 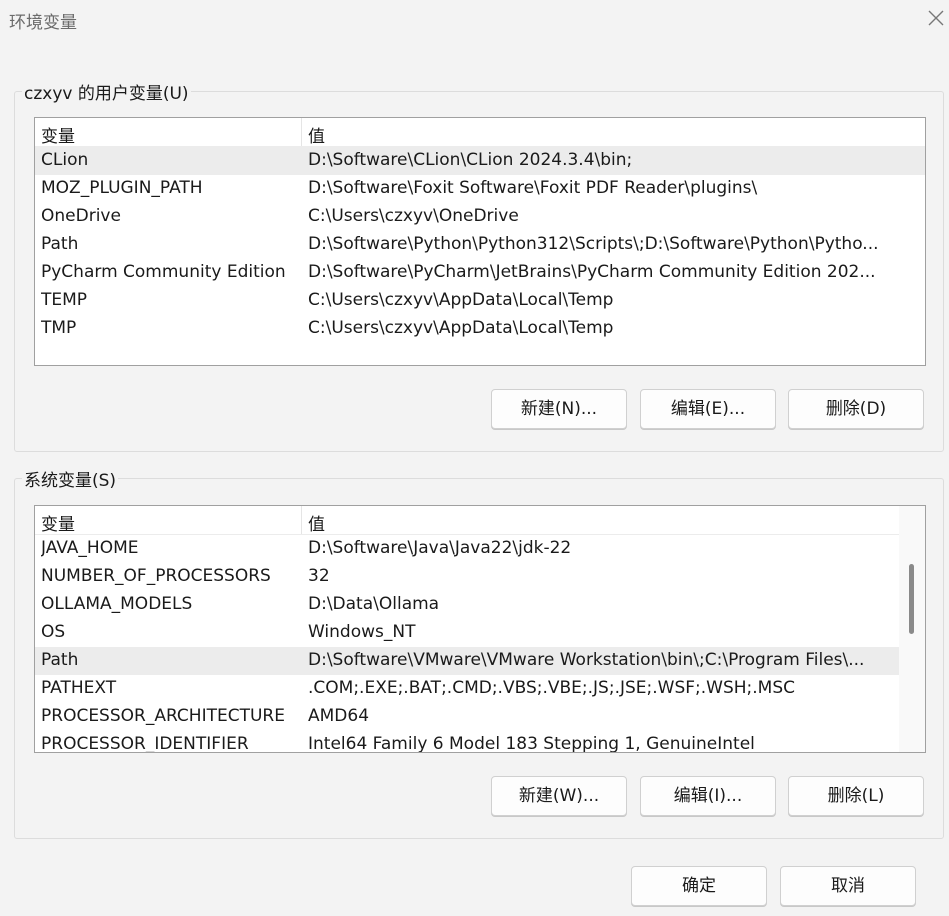 I want to click on user-variables-label: czxyv 的用户变量(U), so click(x=106, y=91).